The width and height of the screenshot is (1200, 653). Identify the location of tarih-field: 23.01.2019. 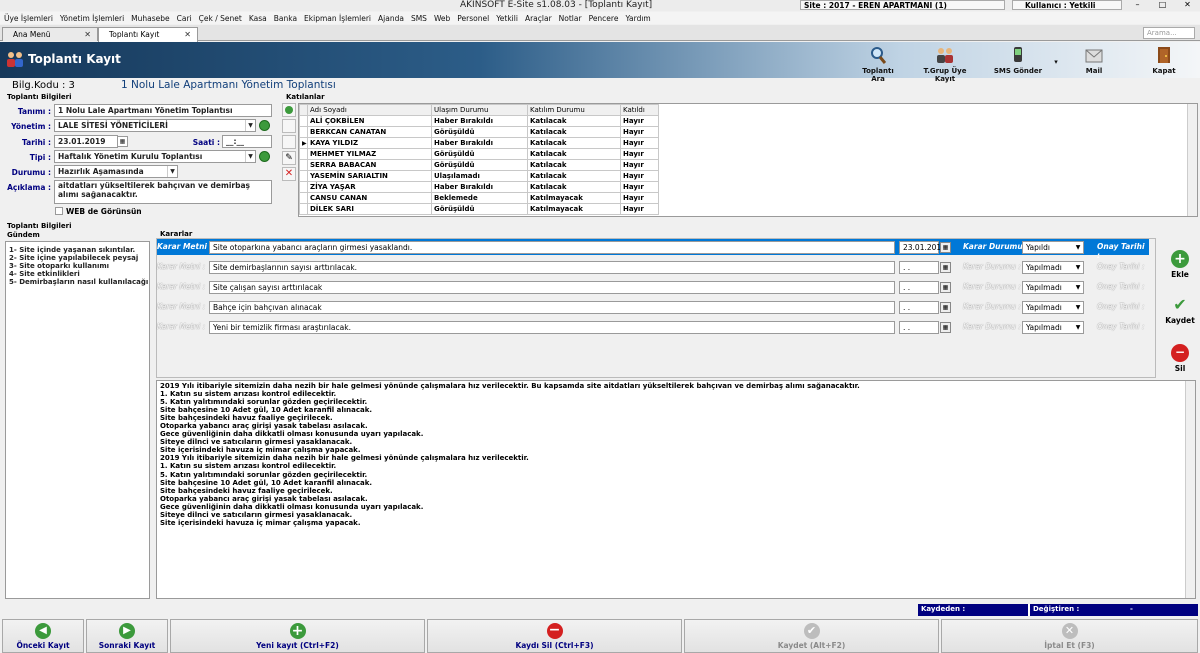
(86, 141).